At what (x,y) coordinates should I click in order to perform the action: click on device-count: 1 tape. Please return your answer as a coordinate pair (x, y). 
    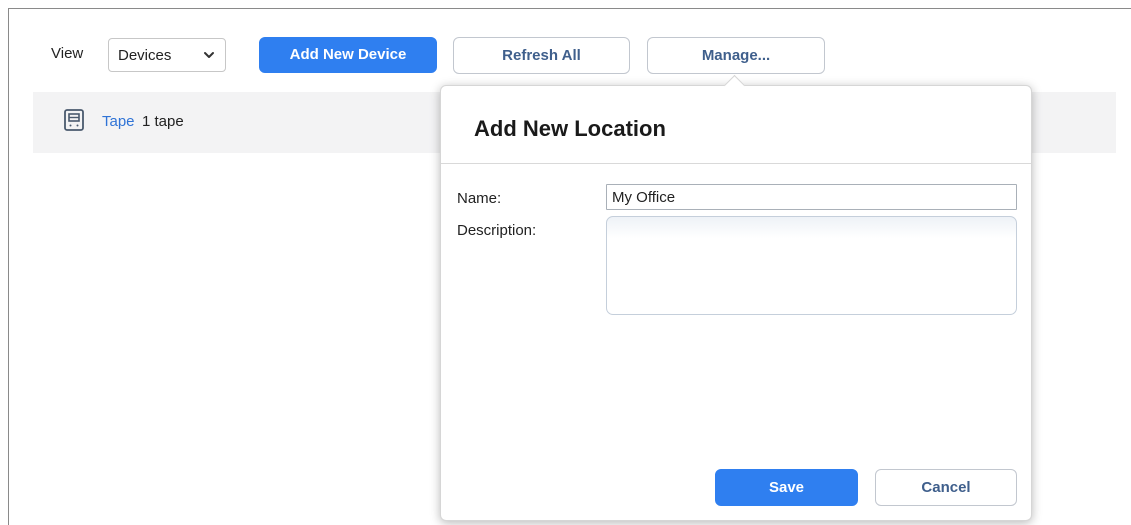
    Looking at the image, I should click on (163, 121).